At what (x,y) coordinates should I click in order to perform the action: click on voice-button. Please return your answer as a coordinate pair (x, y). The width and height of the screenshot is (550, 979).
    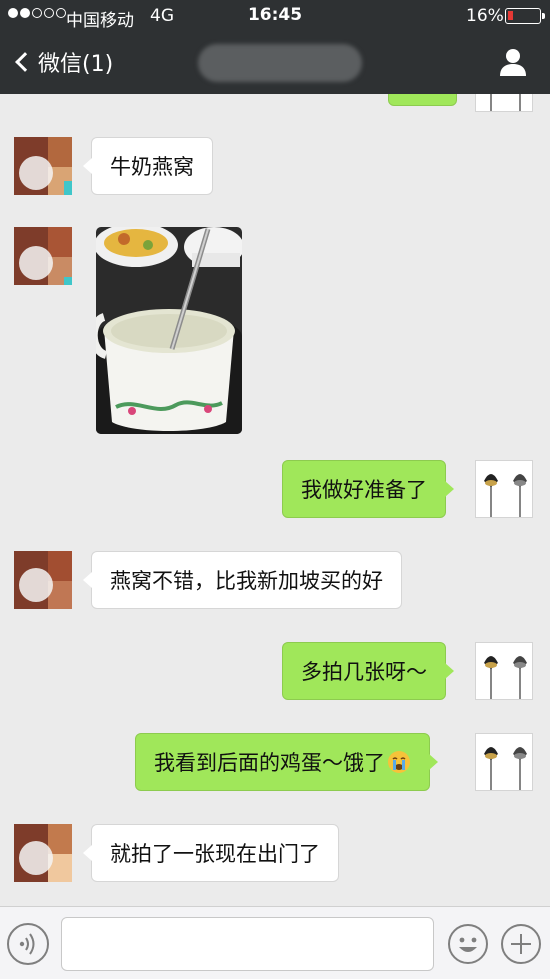
    Looking at the image, I should click on (28, 944).